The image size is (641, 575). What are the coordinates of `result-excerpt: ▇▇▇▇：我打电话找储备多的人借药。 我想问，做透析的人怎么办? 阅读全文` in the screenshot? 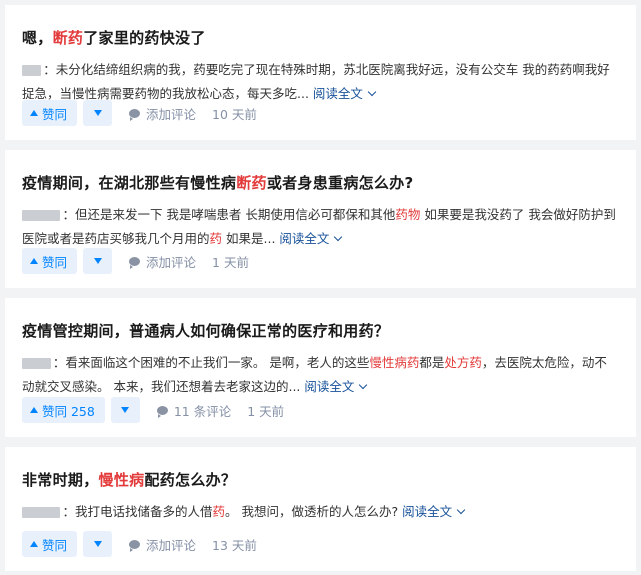 It's located at (320, 512).